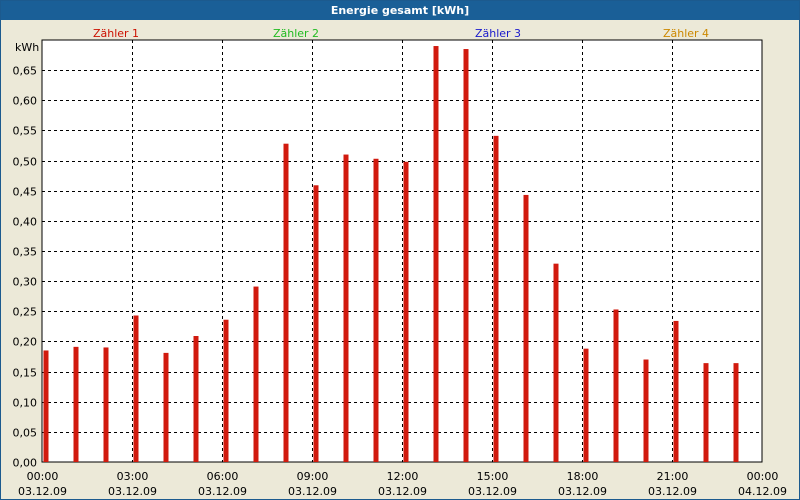 This screenshot has height=500, width=800. What do you see at coordinates (25, 312) in the screenshot?
I see `y-tick-label: 0,25` at bounding box center [25, 312].